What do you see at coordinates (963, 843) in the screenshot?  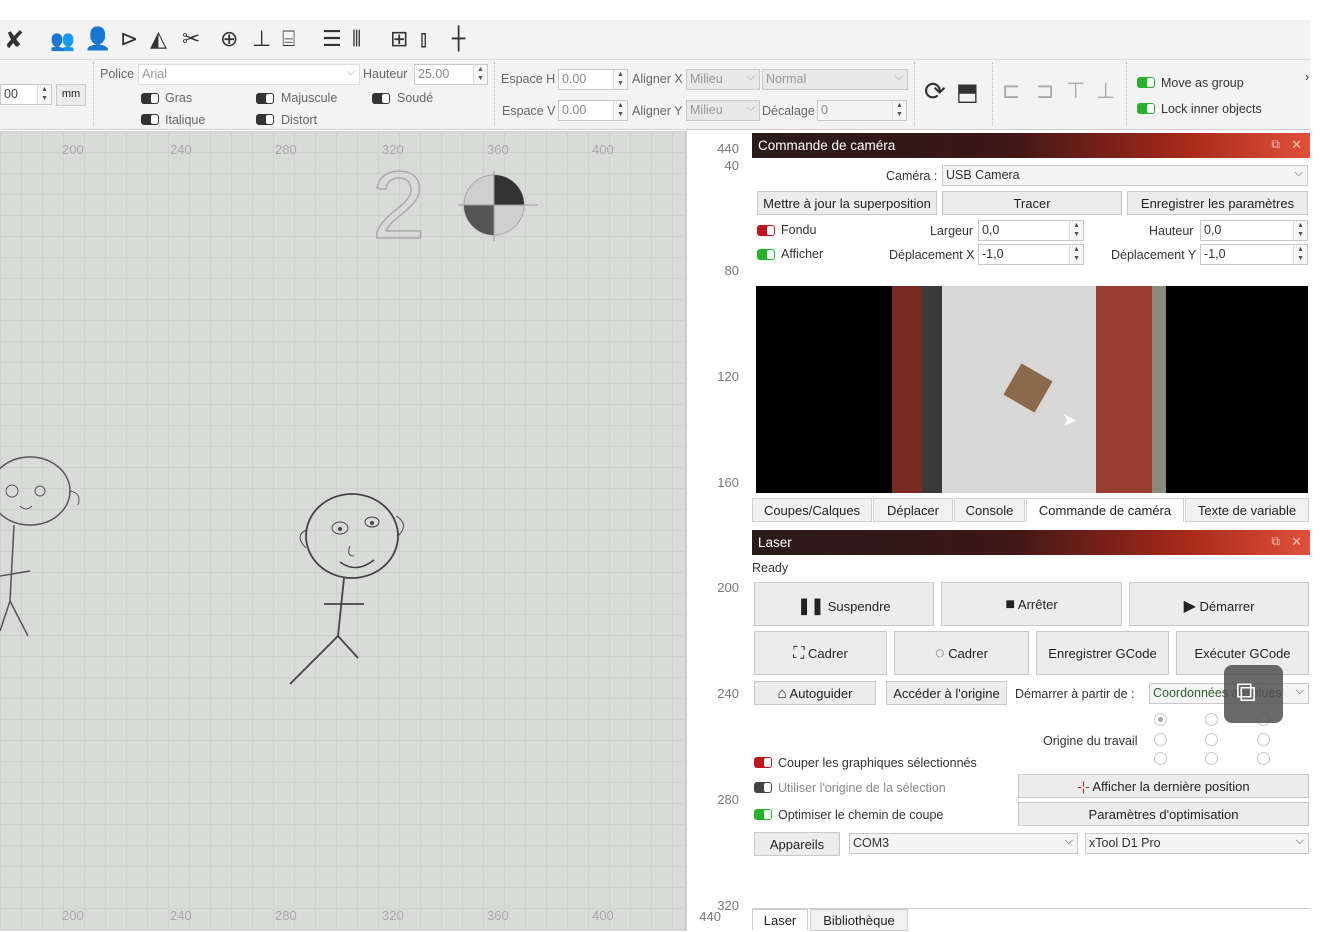 I see `port-select: COM3 ⌵` at bounding box center [963, 843].